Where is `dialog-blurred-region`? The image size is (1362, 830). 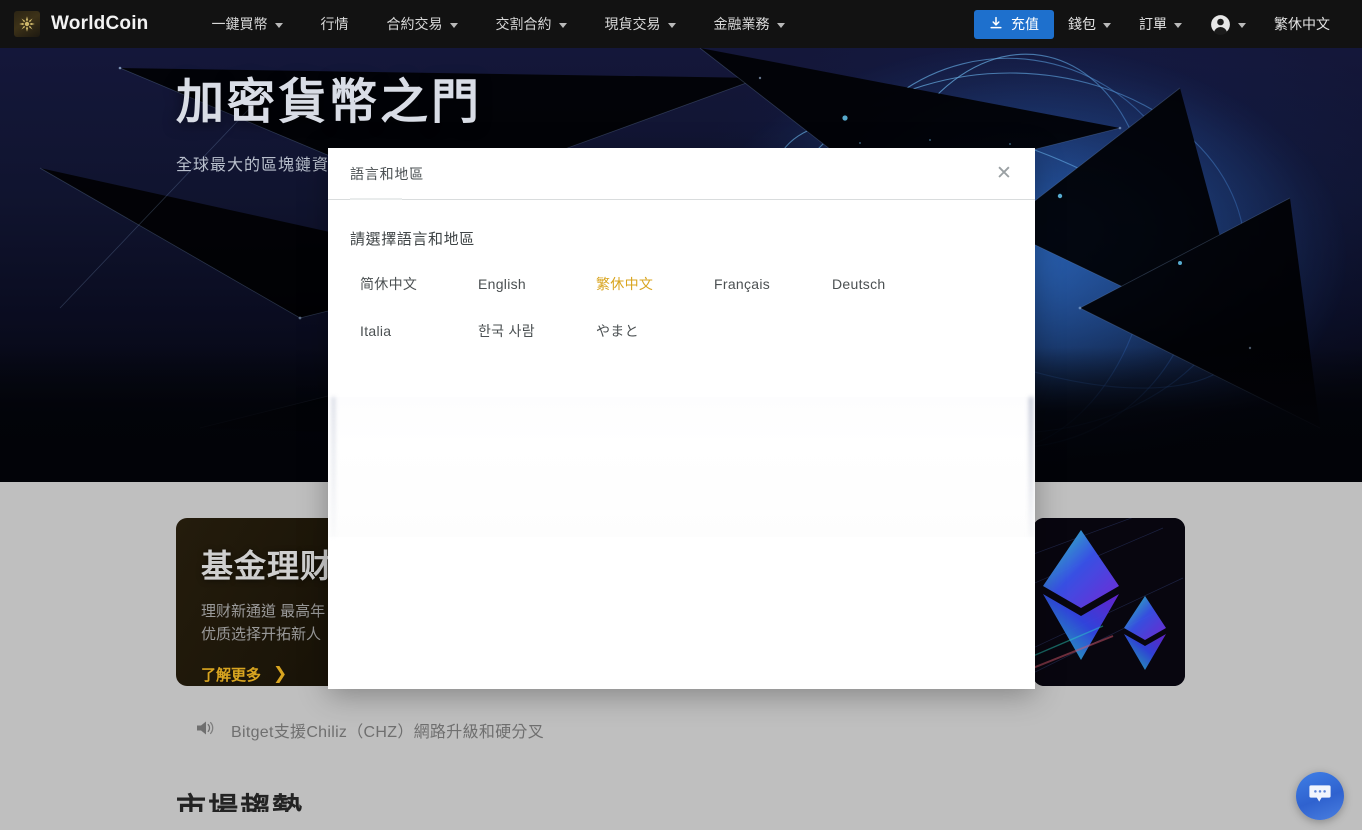
dialog-blurred-region is located at coordinates (681, 467).